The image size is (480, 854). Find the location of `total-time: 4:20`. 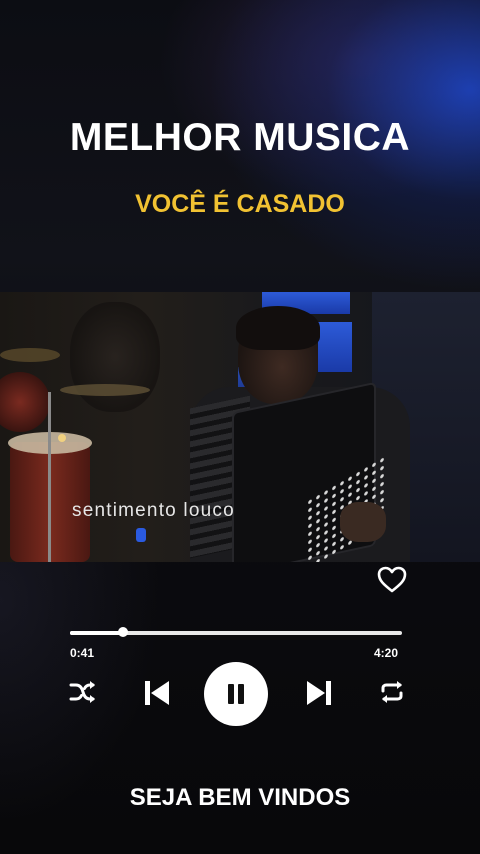

total-time: 4:20 is located at coordinates (386, 653).